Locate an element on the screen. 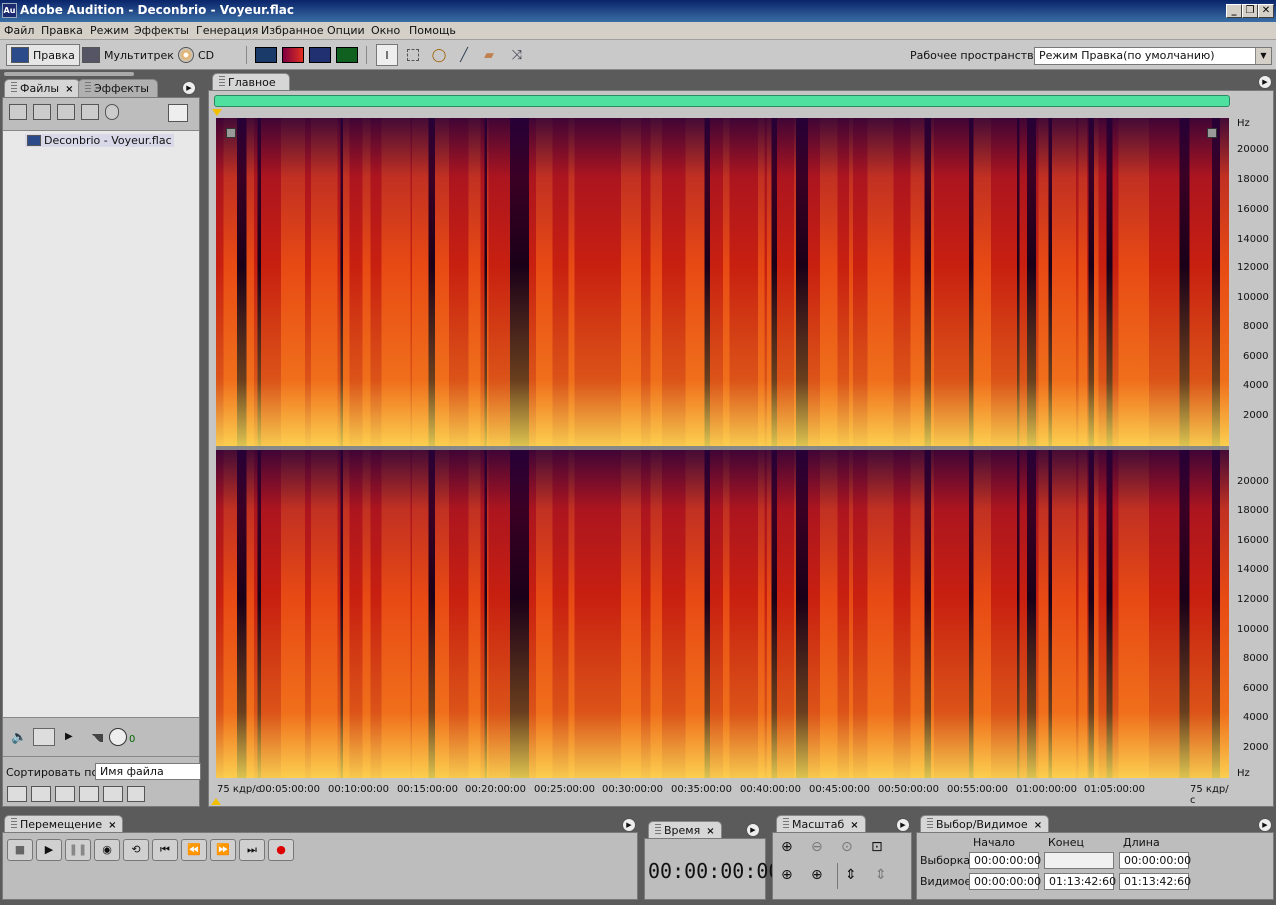  filter-eye-icon is located at coordinates (113, 794).